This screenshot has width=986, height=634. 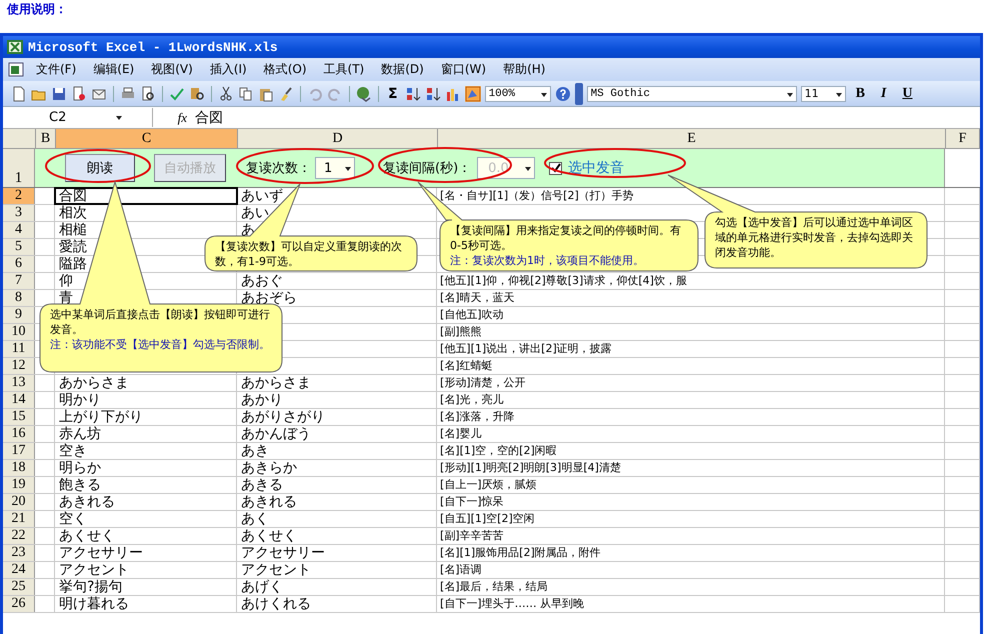 I want to click on read-aloud-button: 朗读, so click(x=100, y=168).